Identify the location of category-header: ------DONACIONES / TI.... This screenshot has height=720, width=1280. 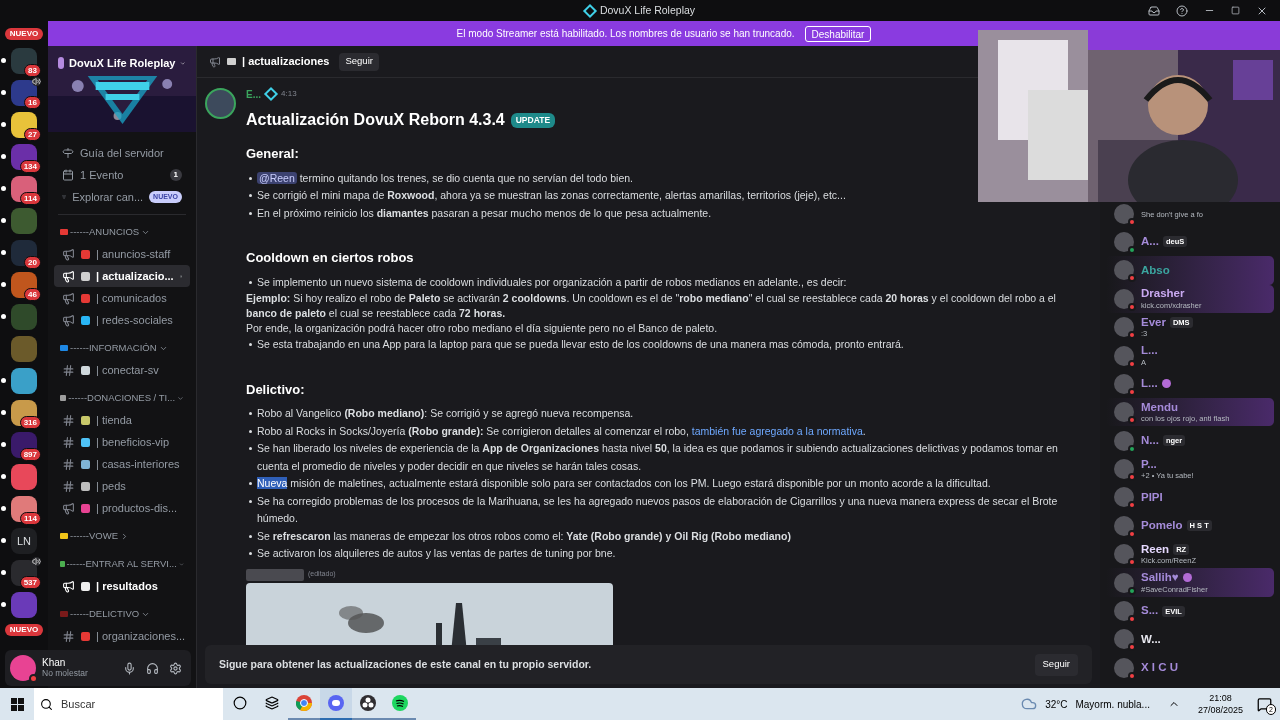
(122, 398).